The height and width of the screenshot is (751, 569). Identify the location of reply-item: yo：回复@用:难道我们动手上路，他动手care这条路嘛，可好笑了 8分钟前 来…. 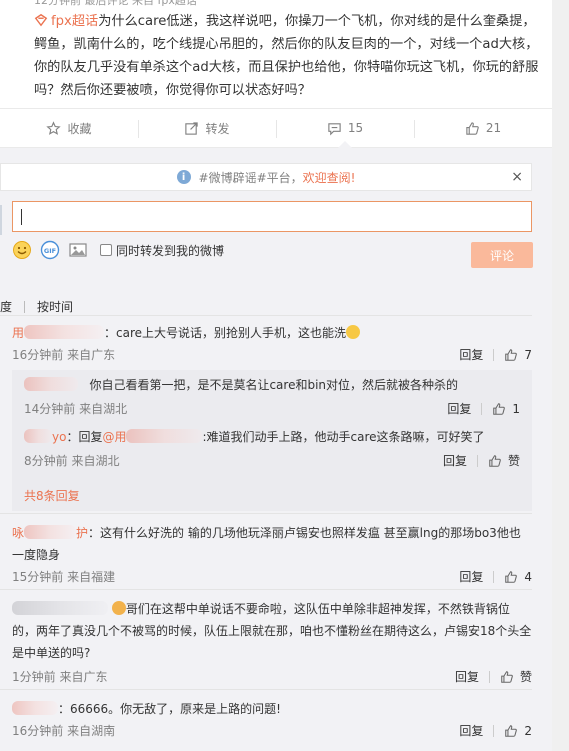
(272, 447).